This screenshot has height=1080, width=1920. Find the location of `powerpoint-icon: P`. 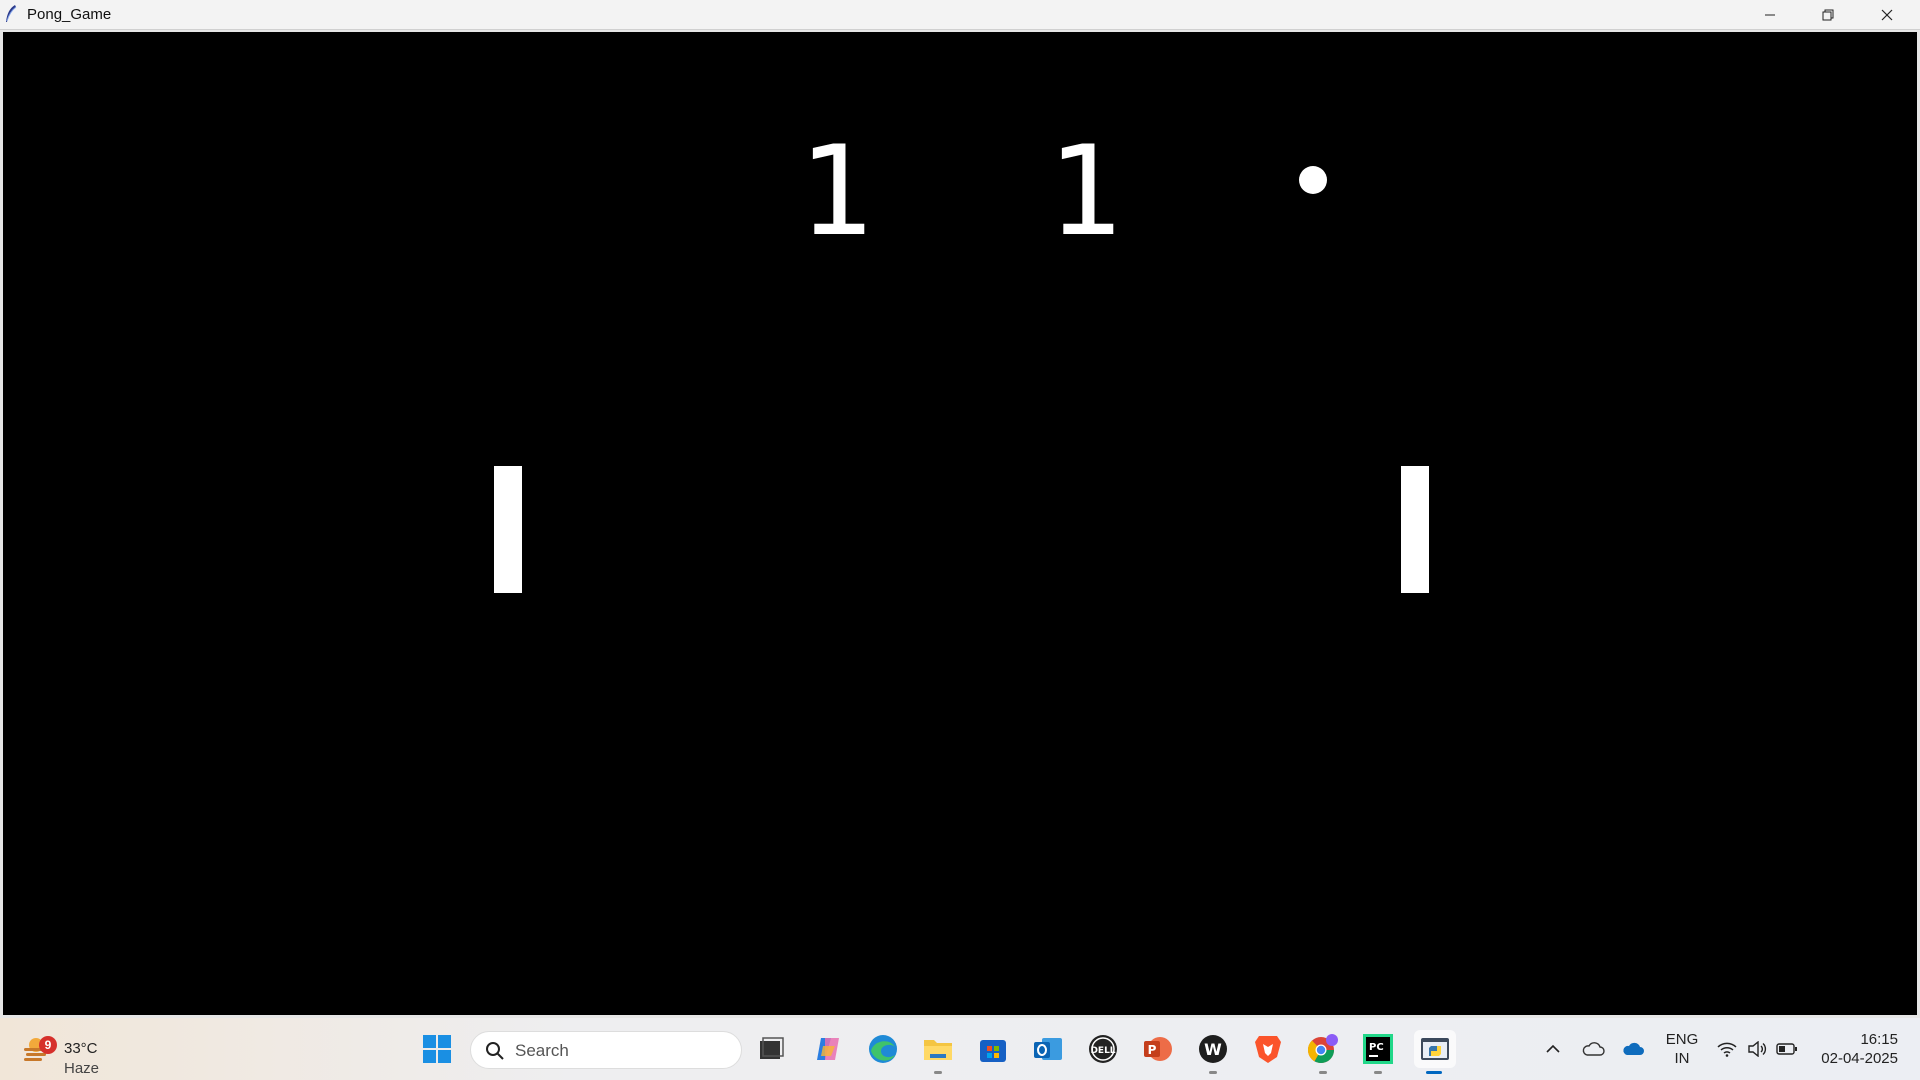

powerpoint-icon: P is located at coordinates (1158, 1049).